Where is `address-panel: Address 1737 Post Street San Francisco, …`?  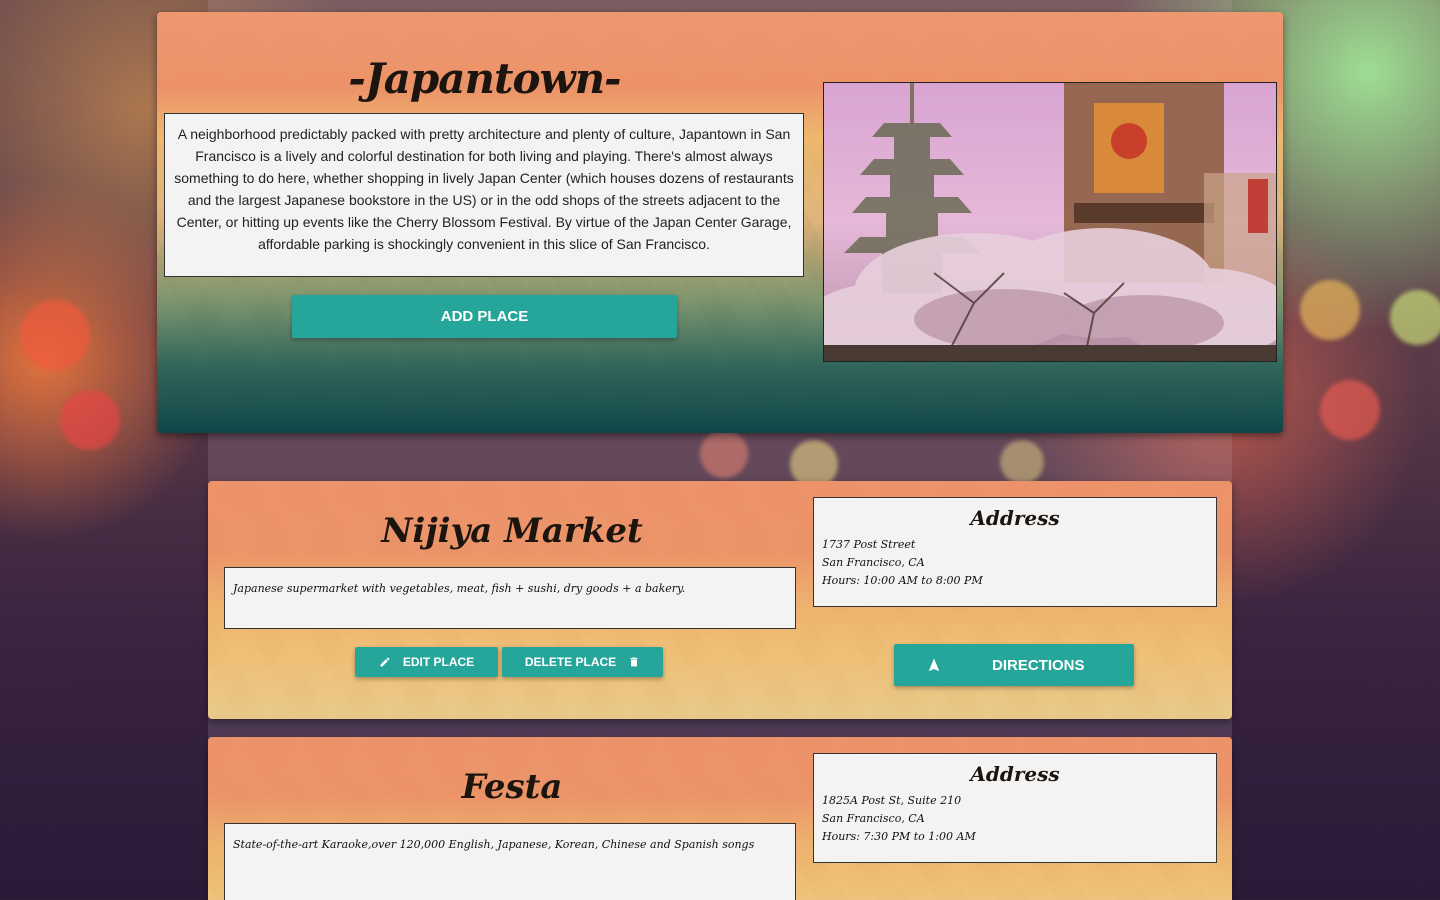
address-panel: Address 1737 Post Street San Francisco, … is located at coordinates (1015, 552).